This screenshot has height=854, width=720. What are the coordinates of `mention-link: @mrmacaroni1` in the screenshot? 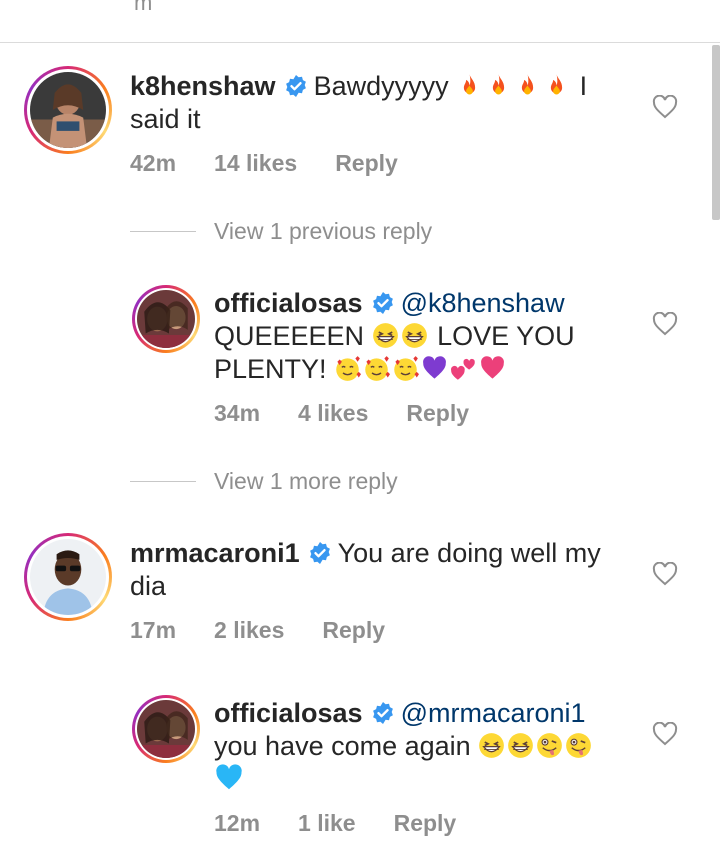 It's located at (493, 713).